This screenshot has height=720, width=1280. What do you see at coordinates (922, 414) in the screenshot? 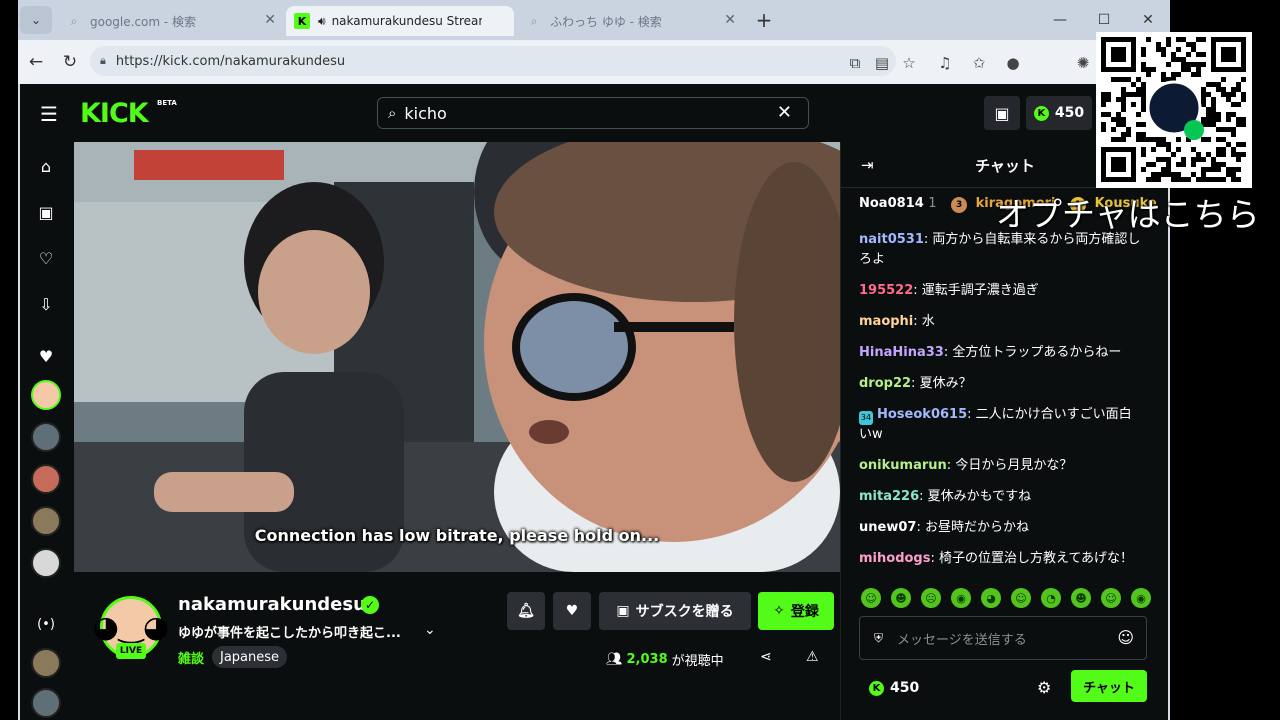
I see `chat-username: Hoseok0615` at bounding box center [922, 414].